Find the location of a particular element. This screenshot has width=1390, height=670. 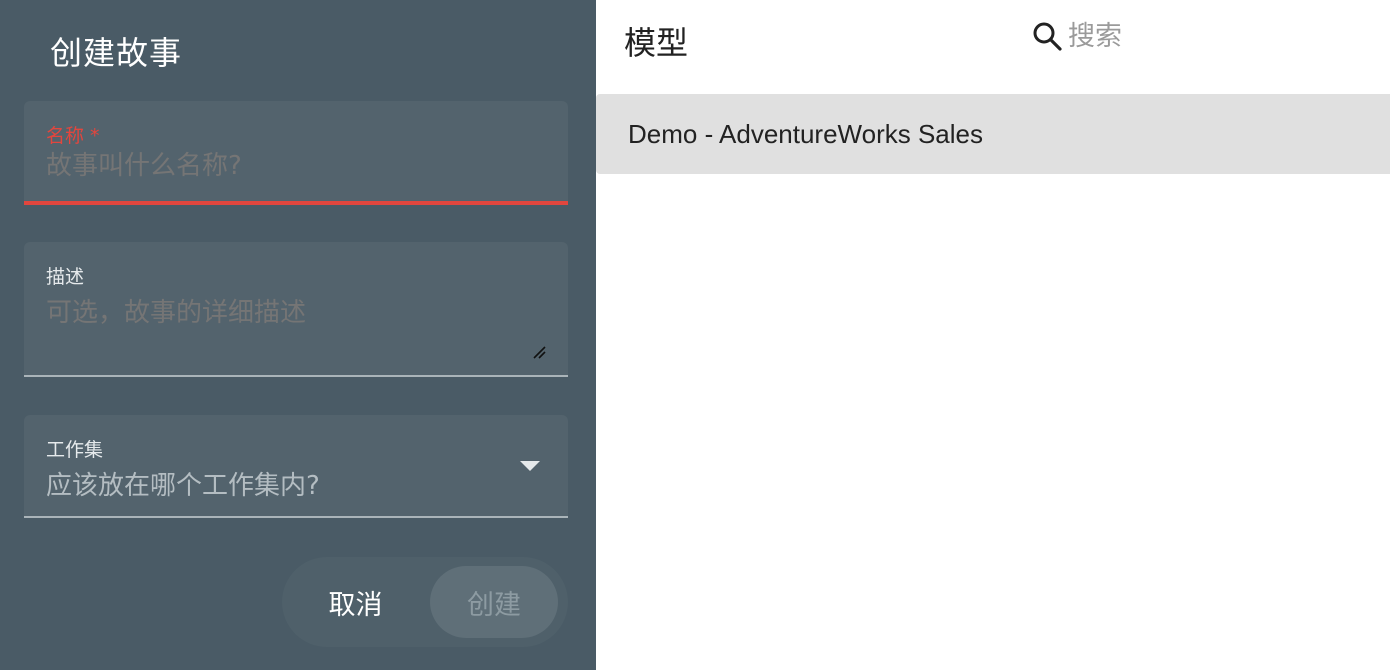

model-list: Demo - AdventureWorks Sales is located at coordinates (993, 134).